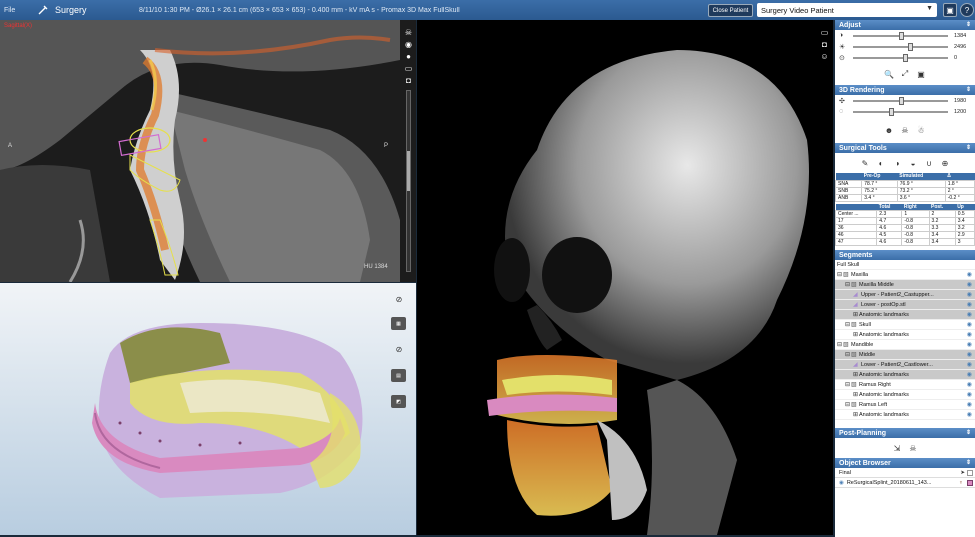 This screenshot has width=975, height=537. I want to click on screenshot-icon: ▣, so click(921, 74).